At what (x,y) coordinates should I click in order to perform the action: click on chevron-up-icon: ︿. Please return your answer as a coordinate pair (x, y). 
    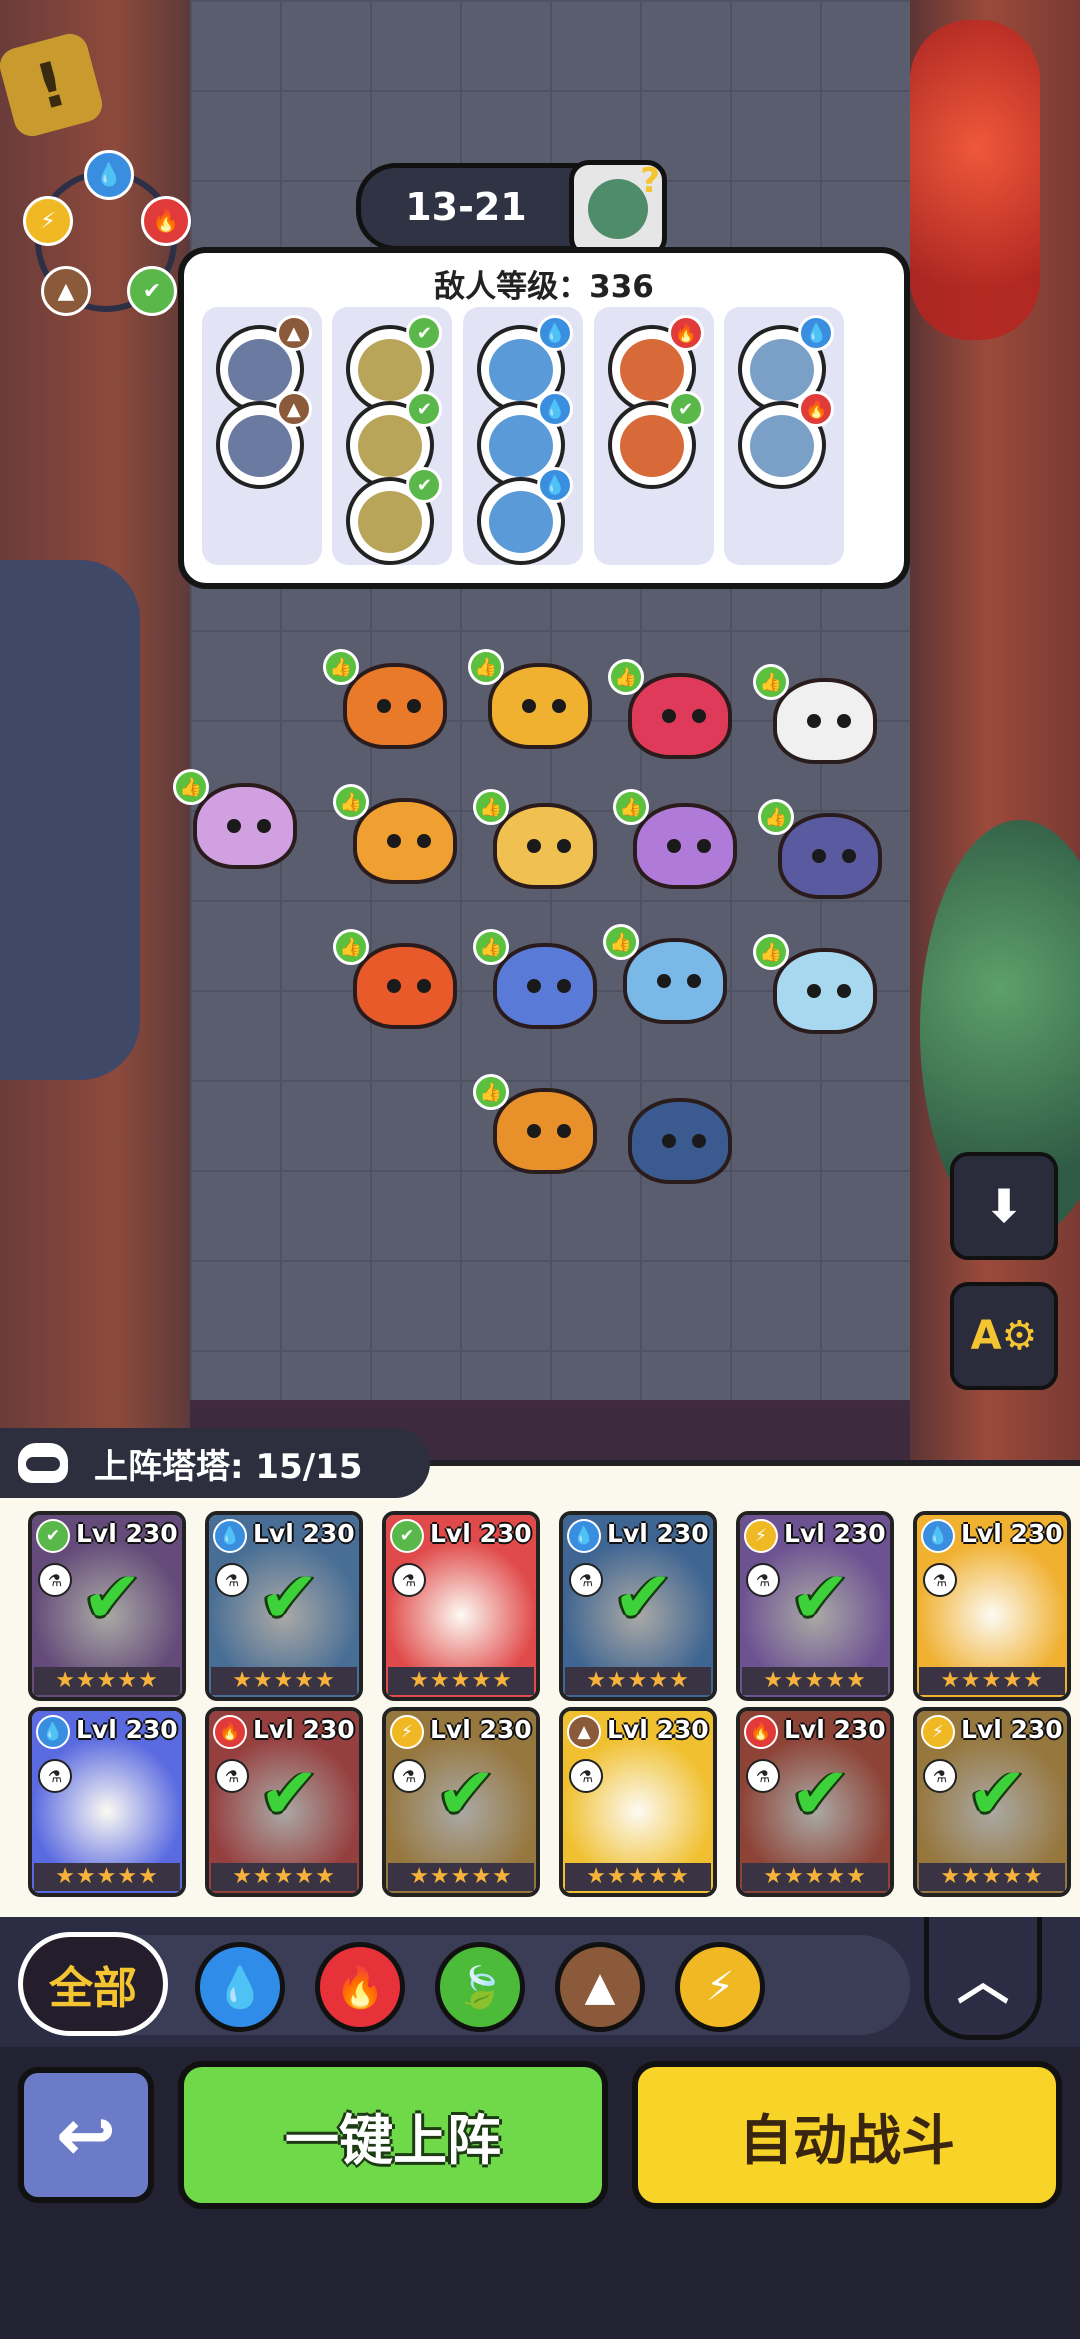
    Looking at the image, I should click on (982, 1981).